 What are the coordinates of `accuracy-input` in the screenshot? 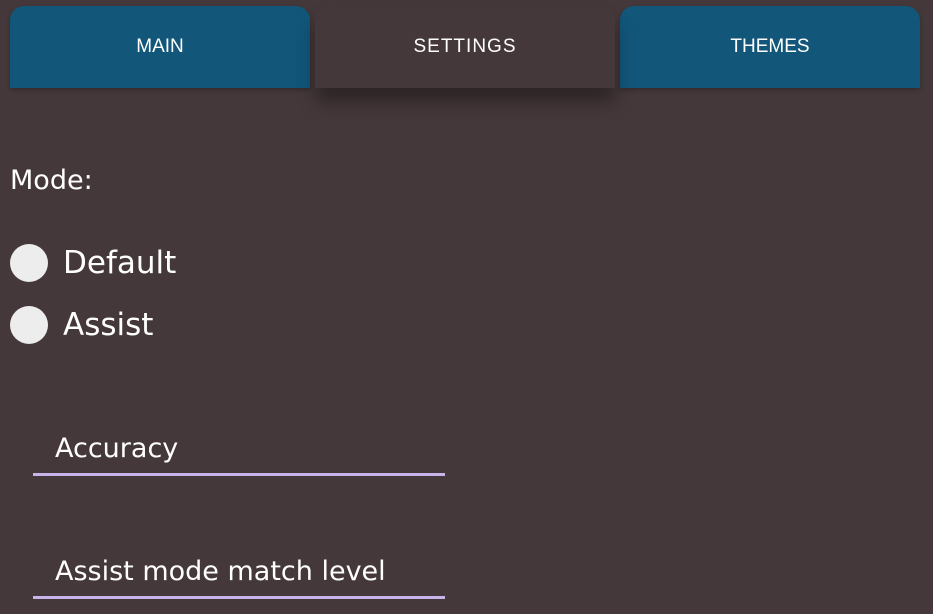 It's located at (239, 448).